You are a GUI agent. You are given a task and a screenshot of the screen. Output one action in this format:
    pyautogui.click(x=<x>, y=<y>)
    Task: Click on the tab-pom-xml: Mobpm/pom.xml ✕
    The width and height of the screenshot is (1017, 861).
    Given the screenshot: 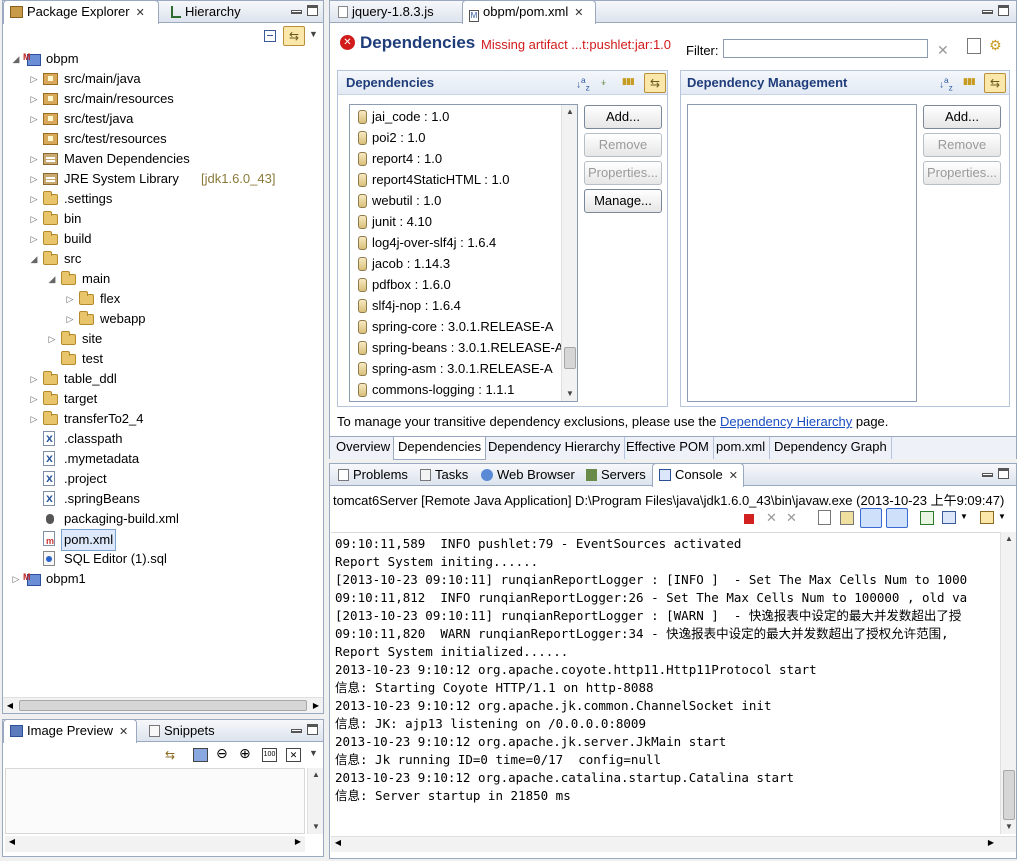 What is the action you would take?
    pyautogui.click(x=529, y=12)
    